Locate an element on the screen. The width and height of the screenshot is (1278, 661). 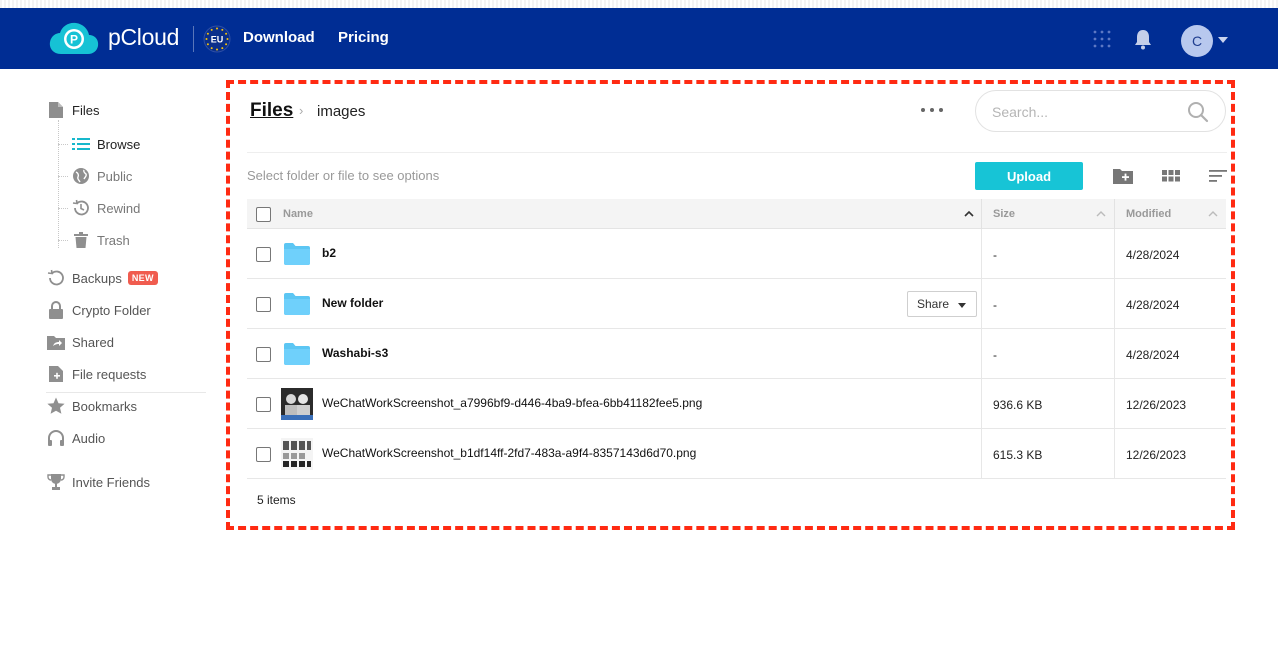
file-name: New folder is located at coordinates (352, 303).